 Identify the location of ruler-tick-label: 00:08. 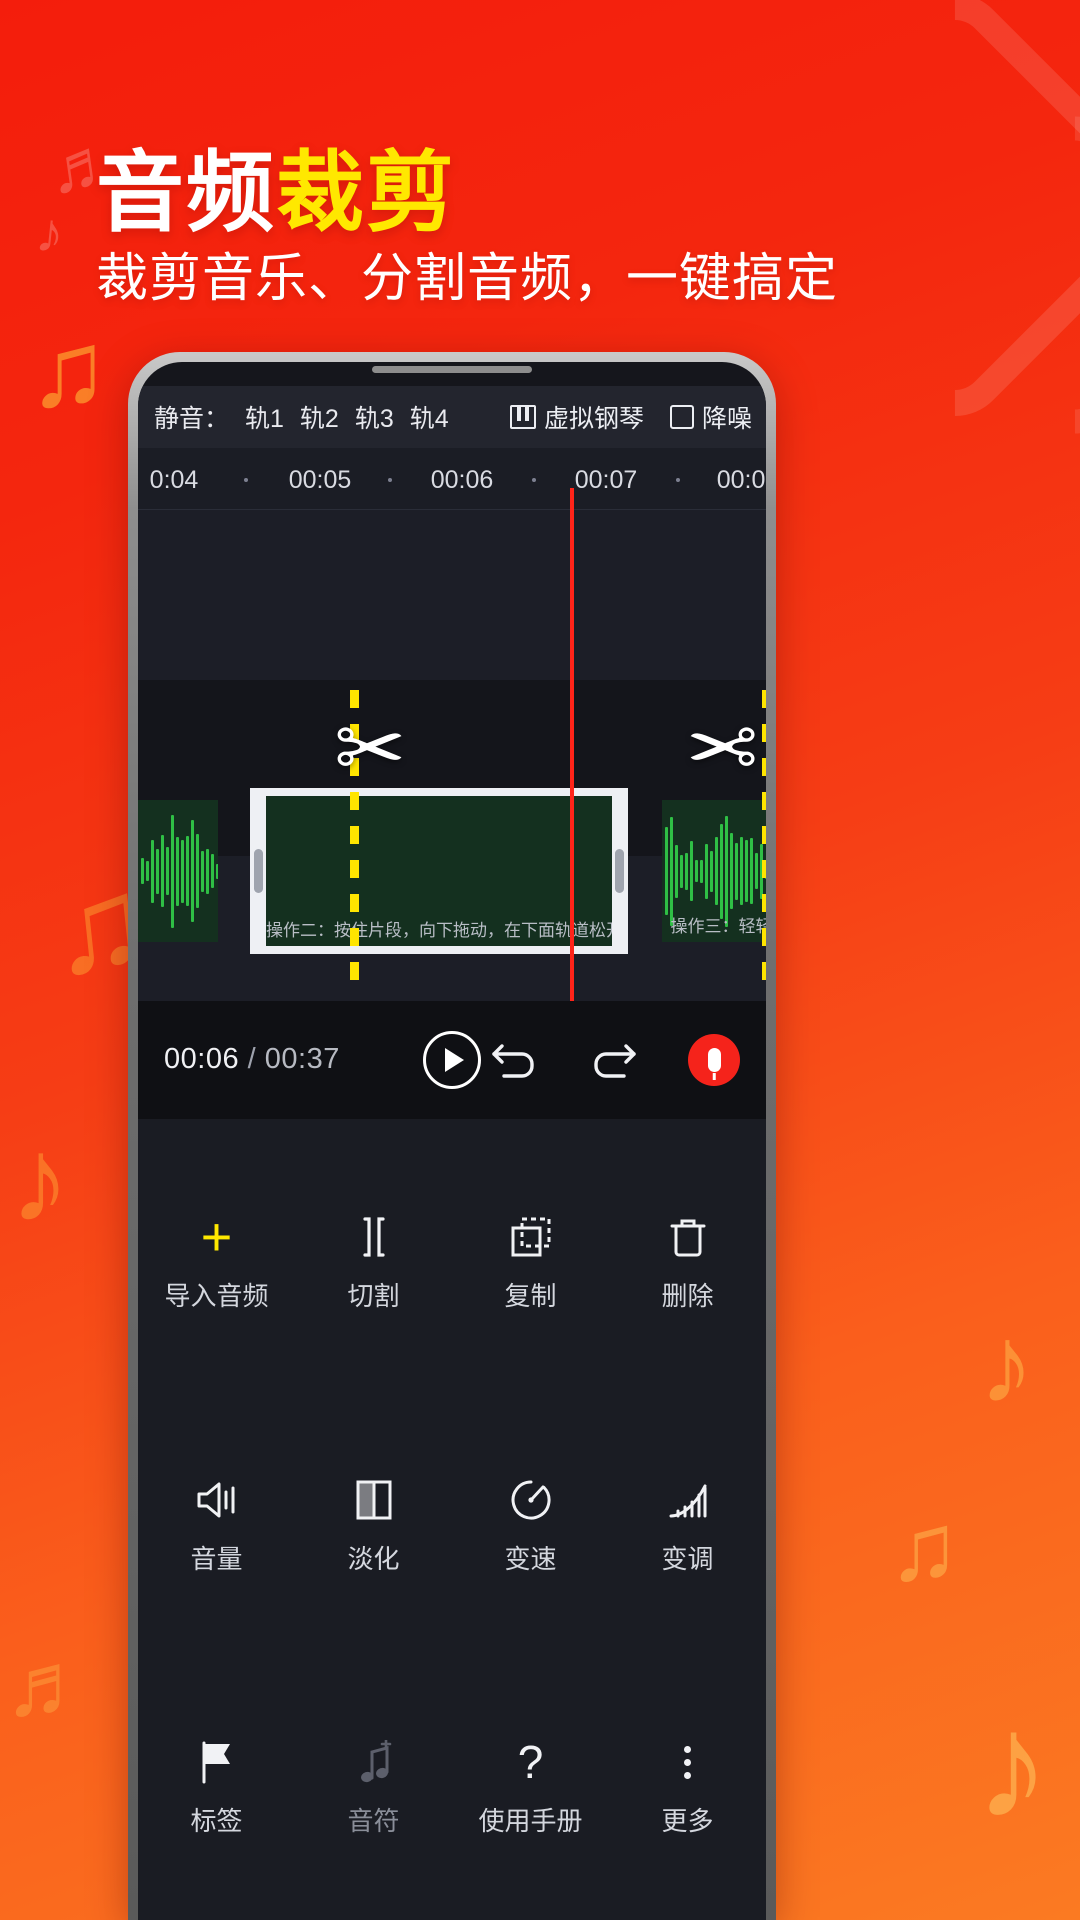
(741, 480).